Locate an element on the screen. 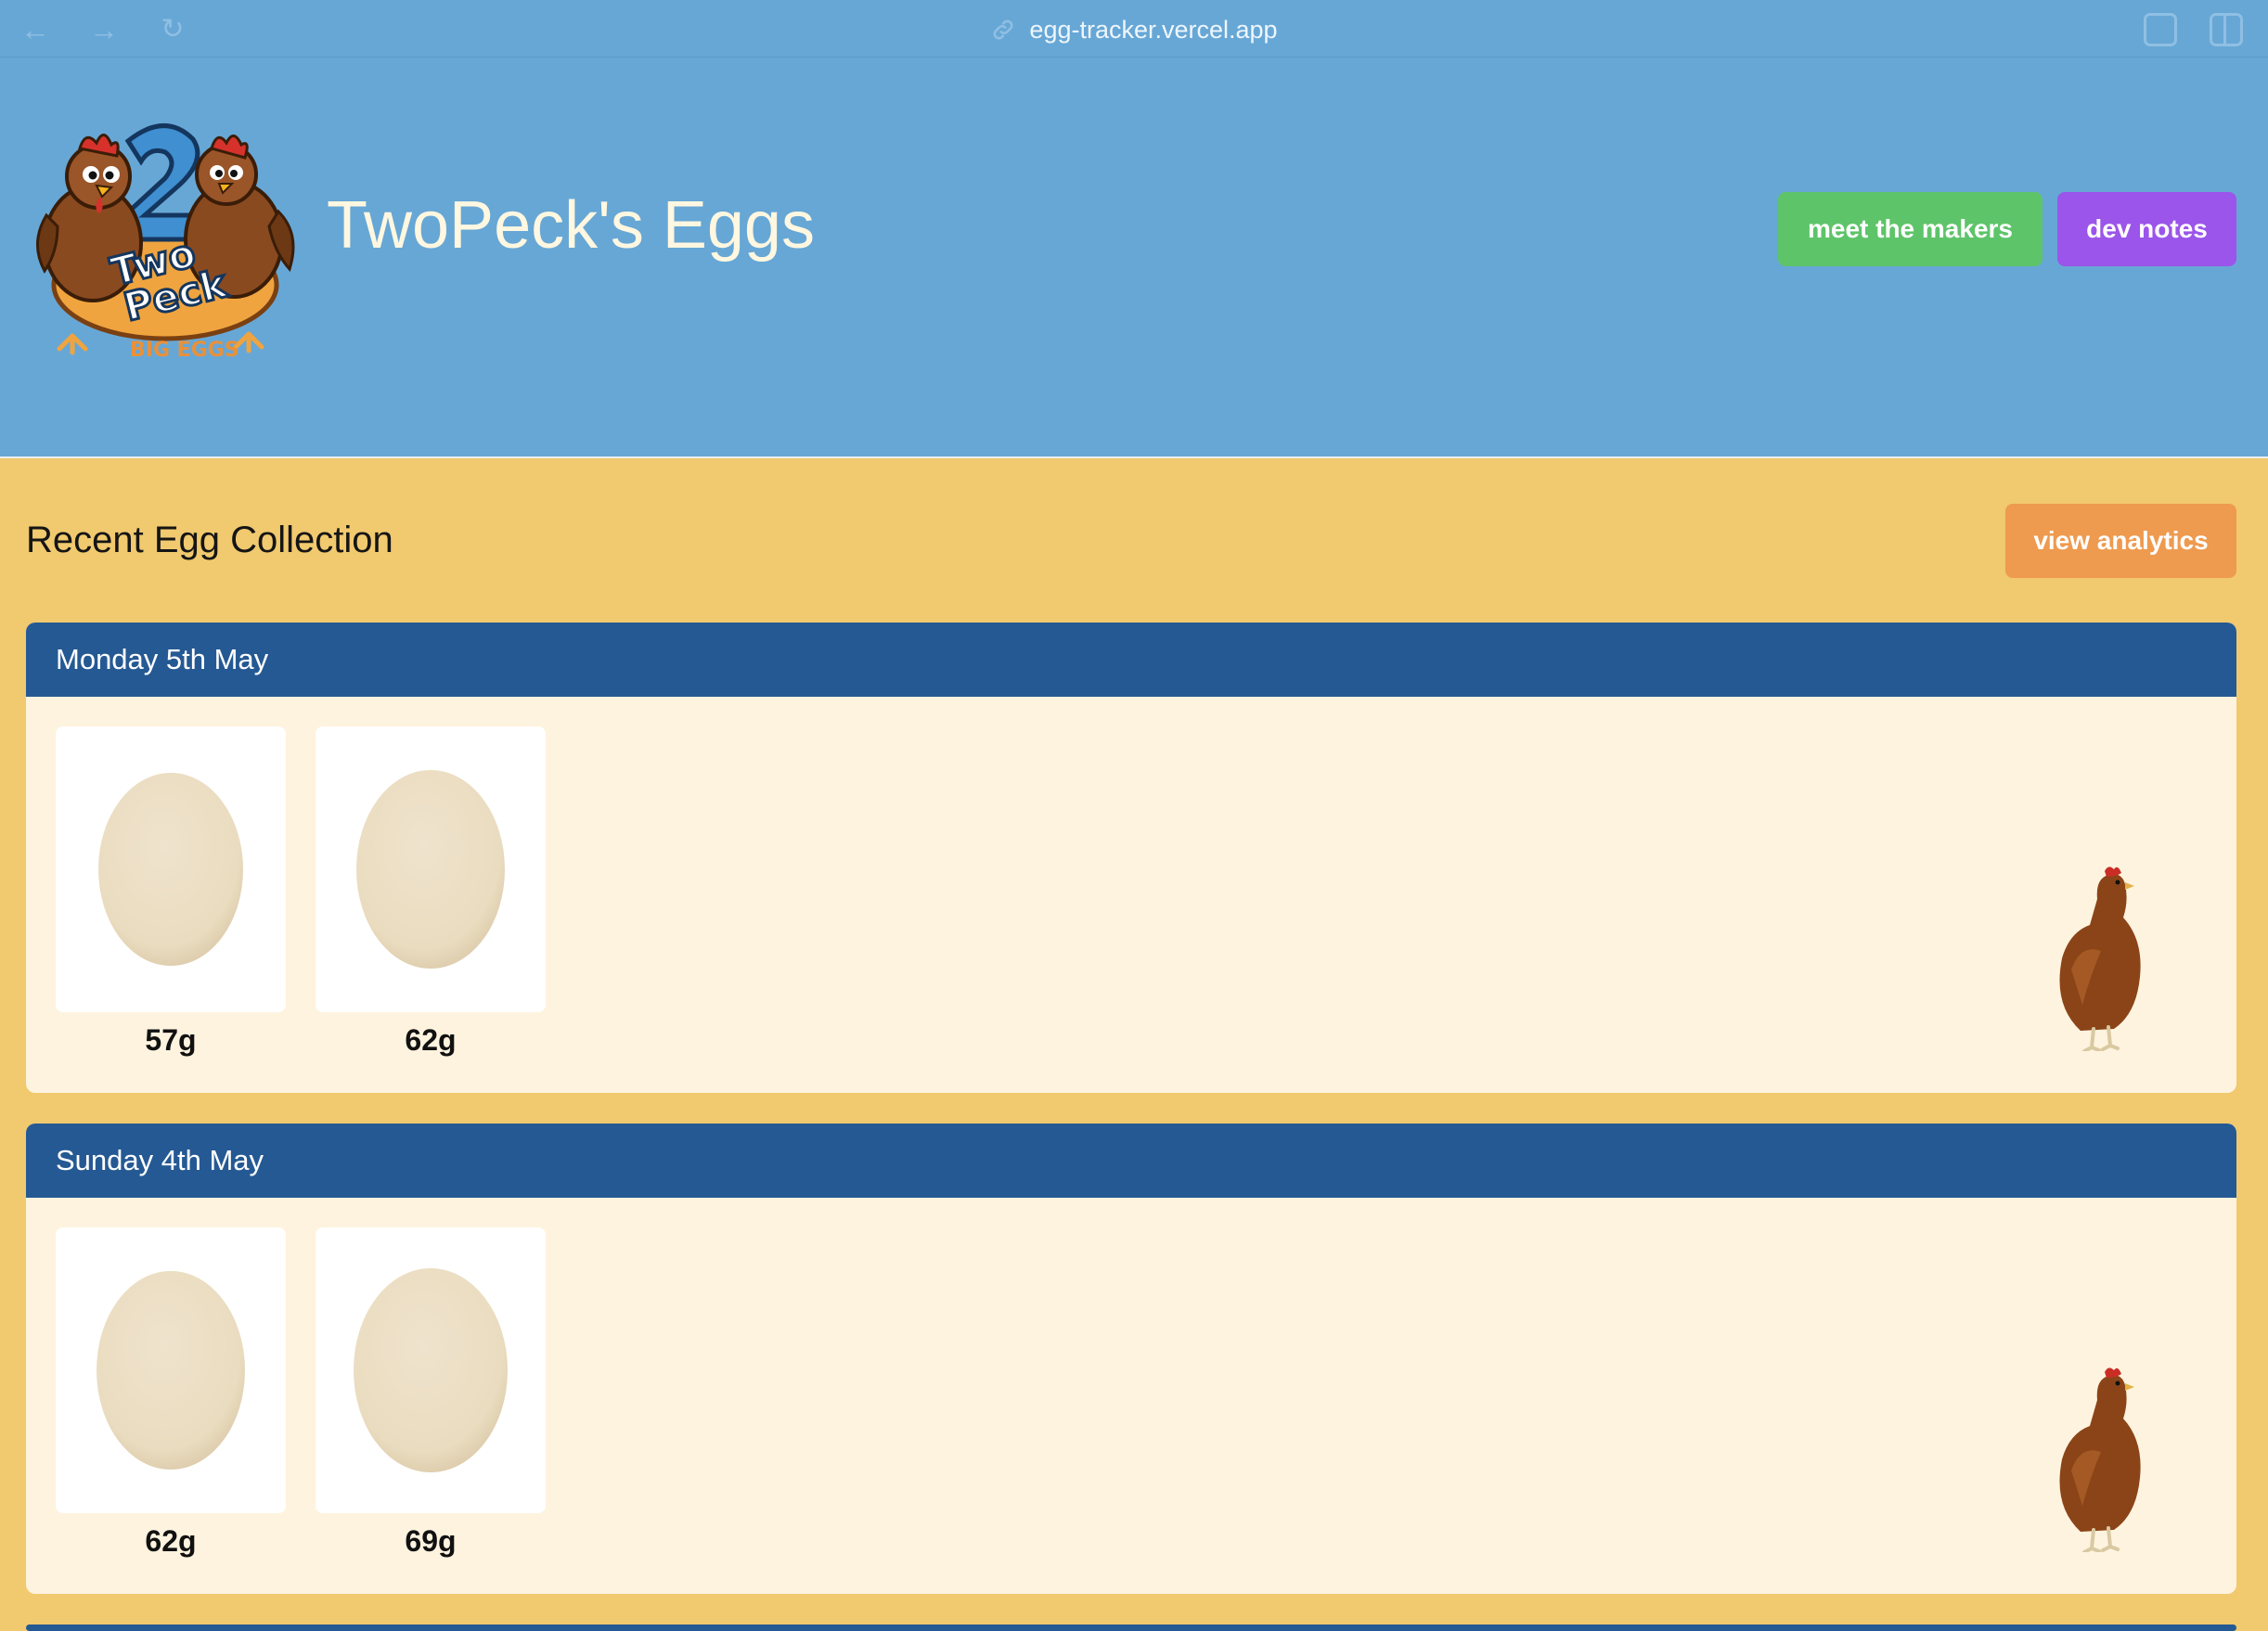 The image size is (2268, 1631). link-icon is located at coordinates (1003, 29).